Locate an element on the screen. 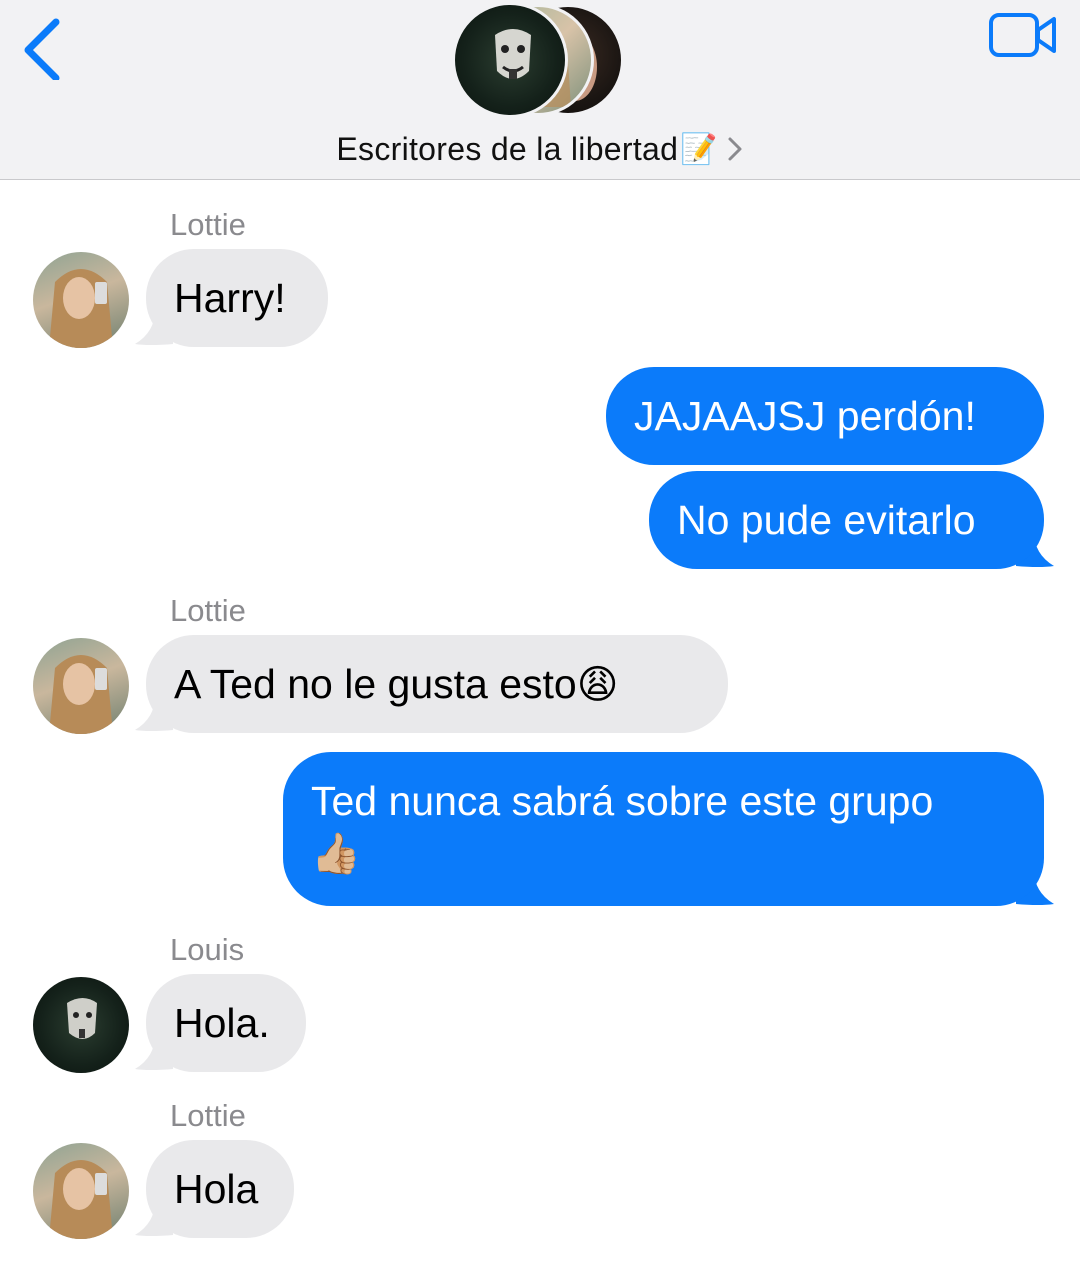 The height and width of the screenshot is (1262, 1080). message-text: Hola. is located at coordinates (222, 1023).